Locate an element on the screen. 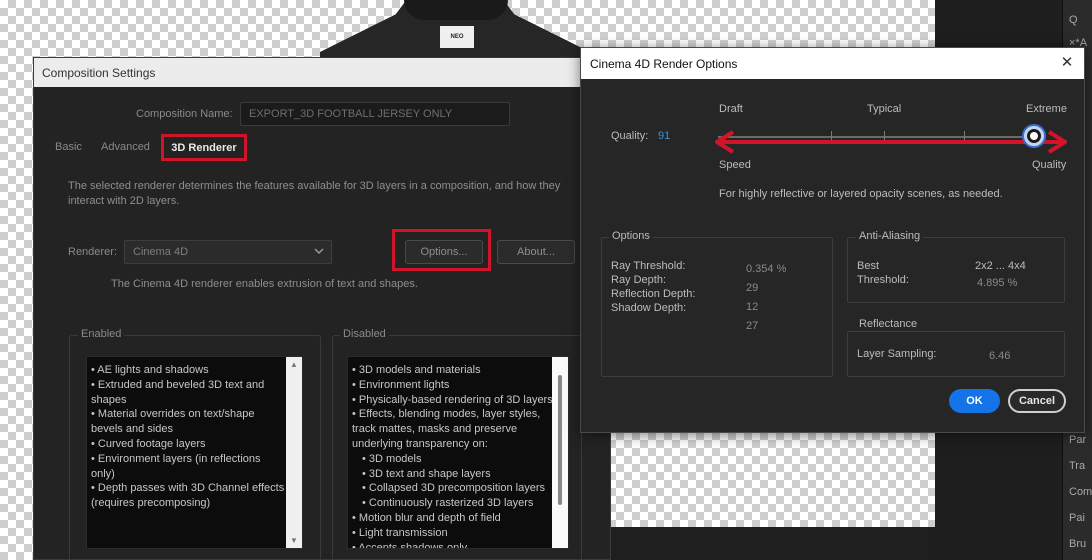 The image size is (1092, 560). reflectance-title: Reflectance is located at coordinates (888, 324).